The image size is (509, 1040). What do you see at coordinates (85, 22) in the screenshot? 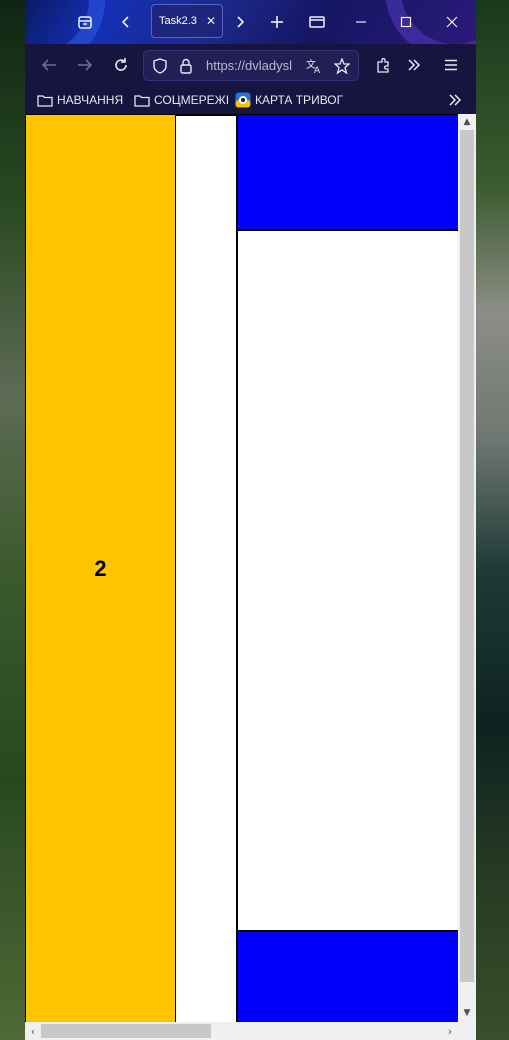
I see `firefox-view-icon` at bounding box center [85, 22].